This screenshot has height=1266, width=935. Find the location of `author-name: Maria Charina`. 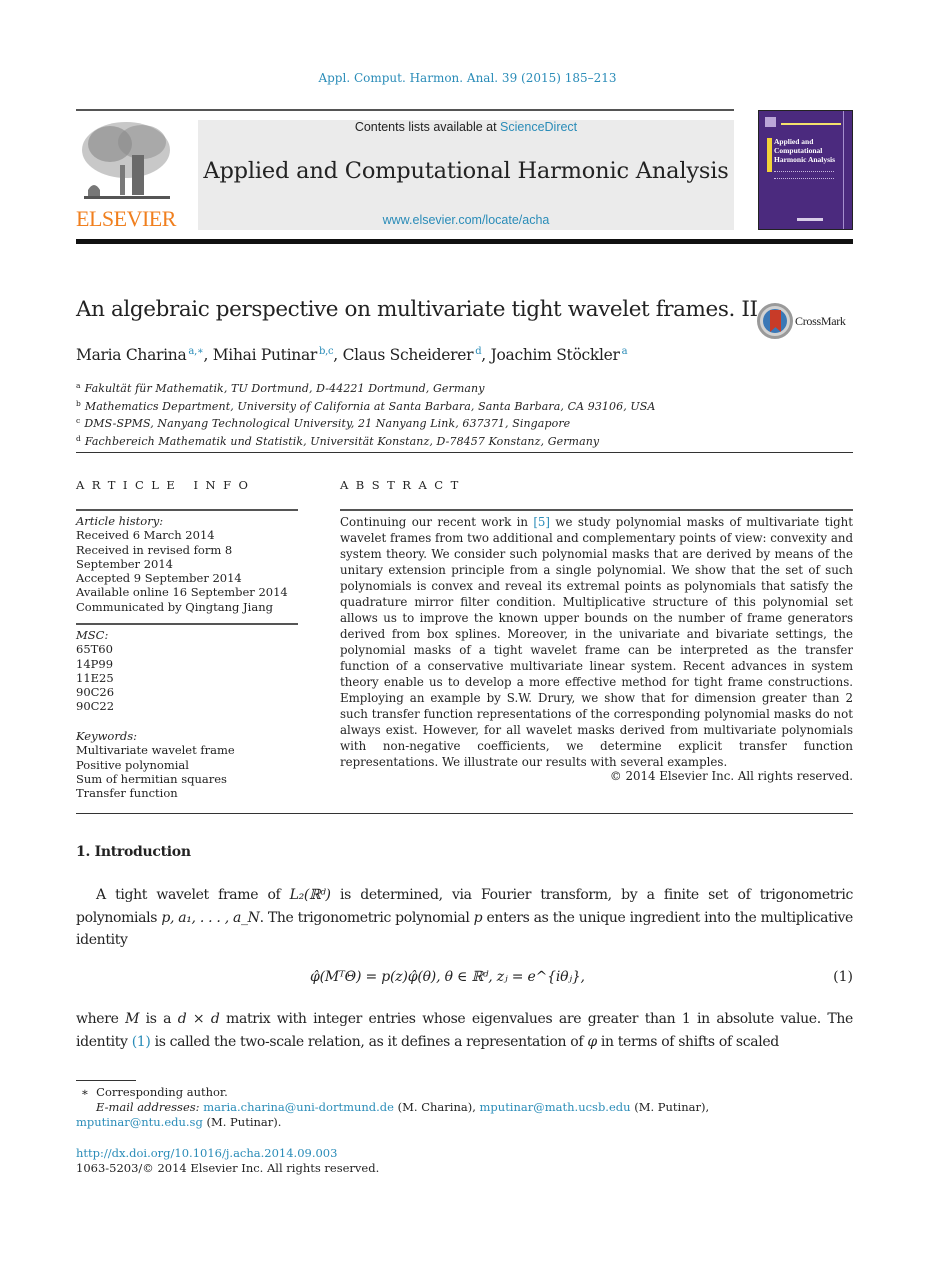

author-name: Maria Charina is located at coordinates (131, 355).